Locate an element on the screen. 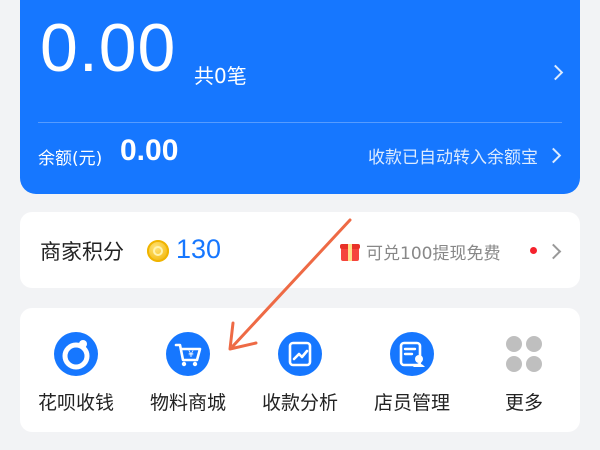 The image size is (600, 450). tool-label: 收款分析 is located at coordinates (299, 403).